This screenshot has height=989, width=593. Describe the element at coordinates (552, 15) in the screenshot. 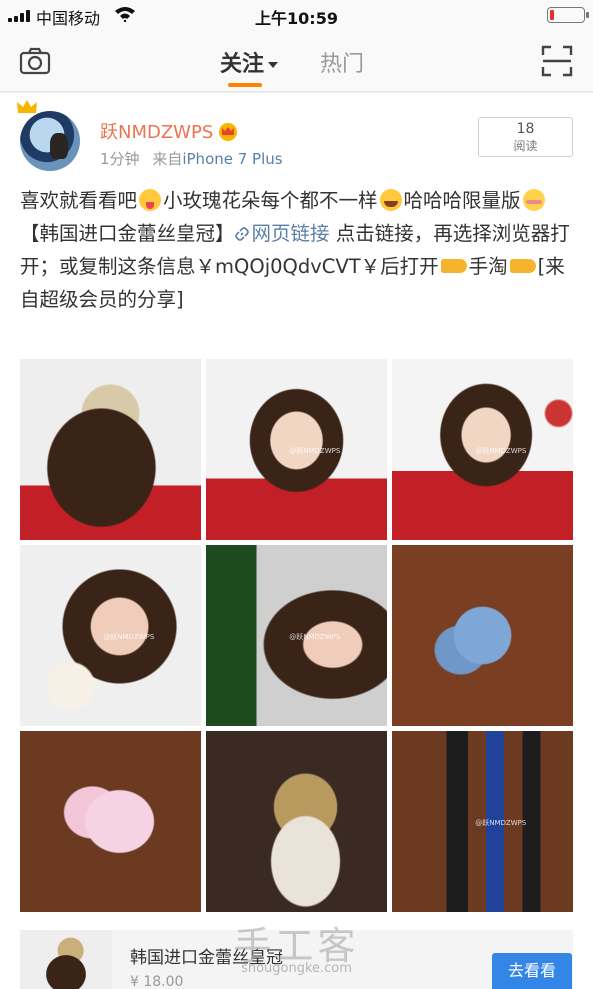

I see `battery-level` at that location.